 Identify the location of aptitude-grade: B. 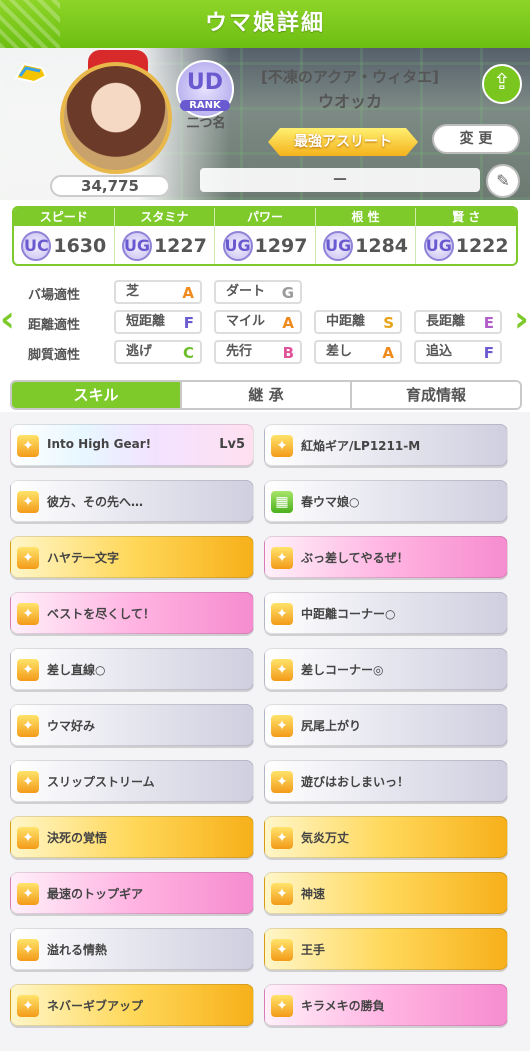
(288, 353).